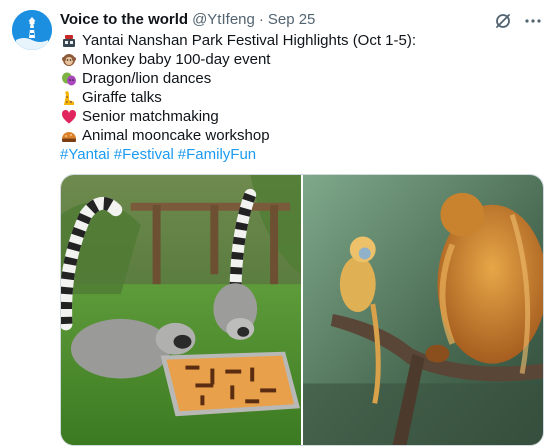 The image size is (554, 448). Describe the element at coordinates (69, 60) in the screenshot. I see `monkey-emoji` at that location.